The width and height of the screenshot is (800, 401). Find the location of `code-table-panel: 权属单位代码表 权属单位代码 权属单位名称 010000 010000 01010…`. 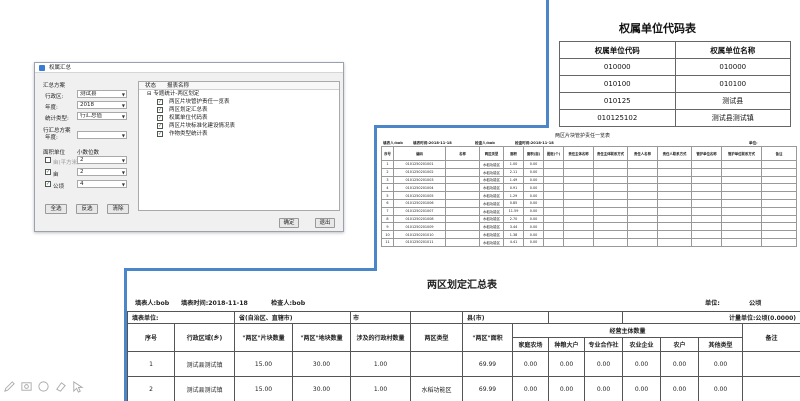

code-table-panel: 权属单位代码表 权属单位代码 权属单位名称 010000 010000 01010… is located at coordinates (674, 64).